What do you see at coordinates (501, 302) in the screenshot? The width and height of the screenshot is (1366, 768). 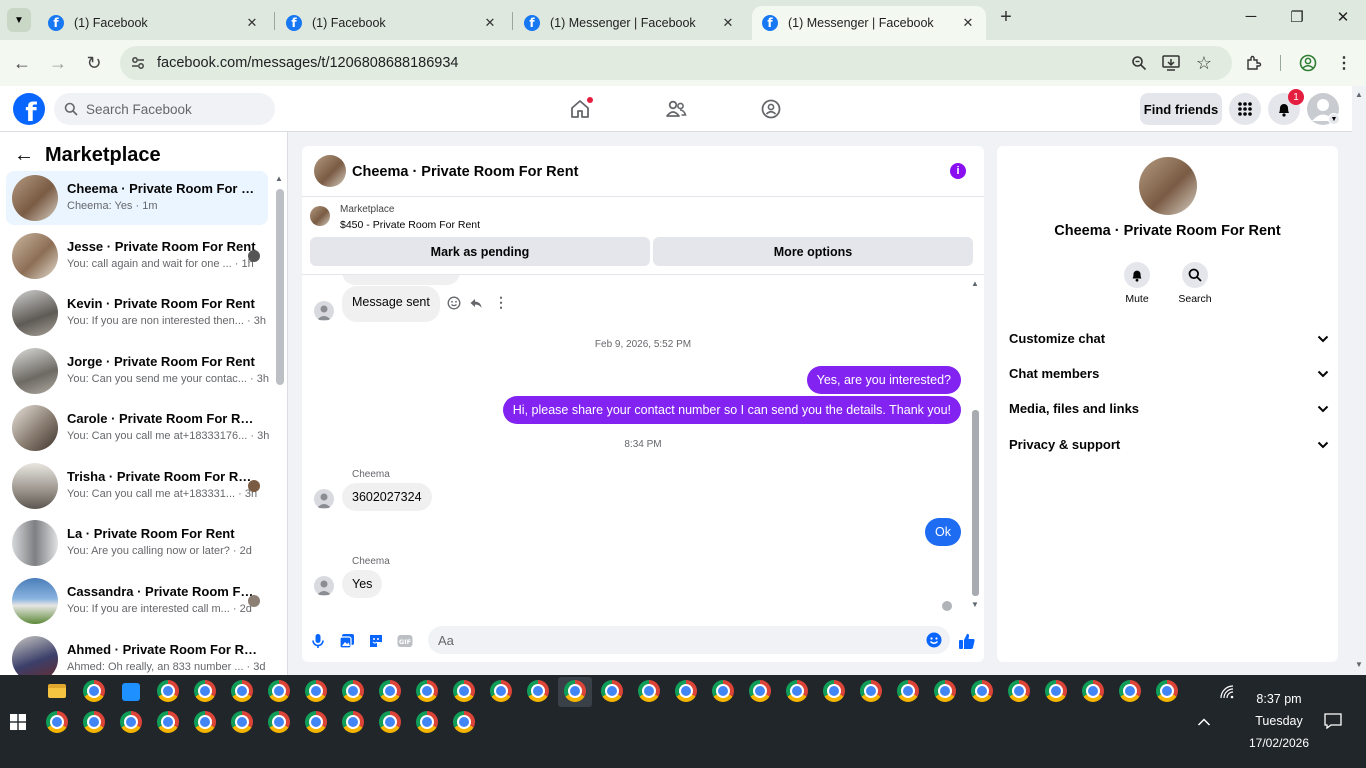 I see `more-actions-icon: ⋮` at bounding box center [501, 302].